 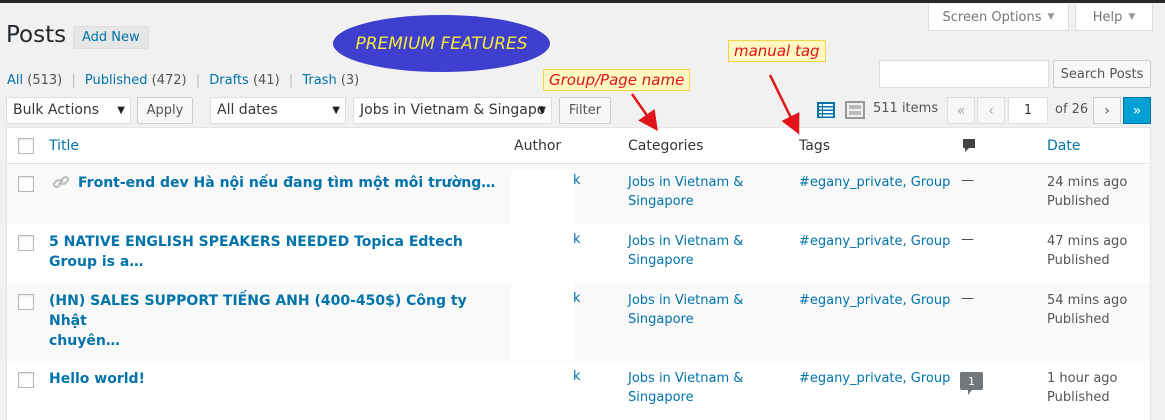 I want to click on annotation-arrows, so click(x=715, y=104).